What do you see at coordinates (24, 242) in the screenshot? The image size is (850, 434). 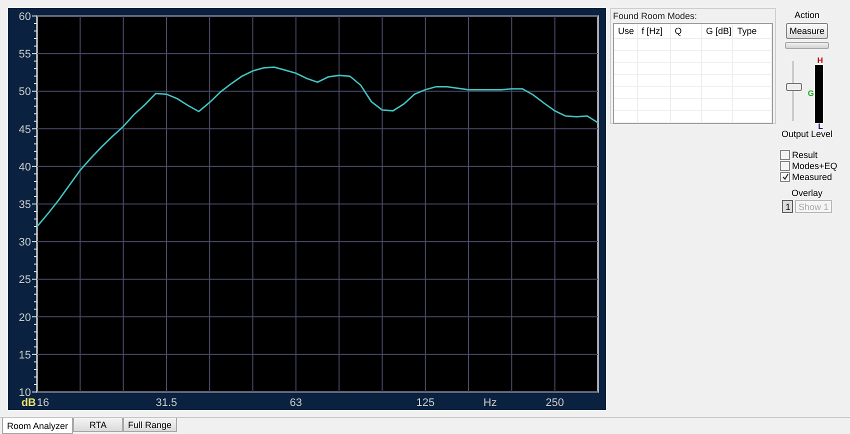 I see `axis-label: 30` at bounding box center [24, 242].